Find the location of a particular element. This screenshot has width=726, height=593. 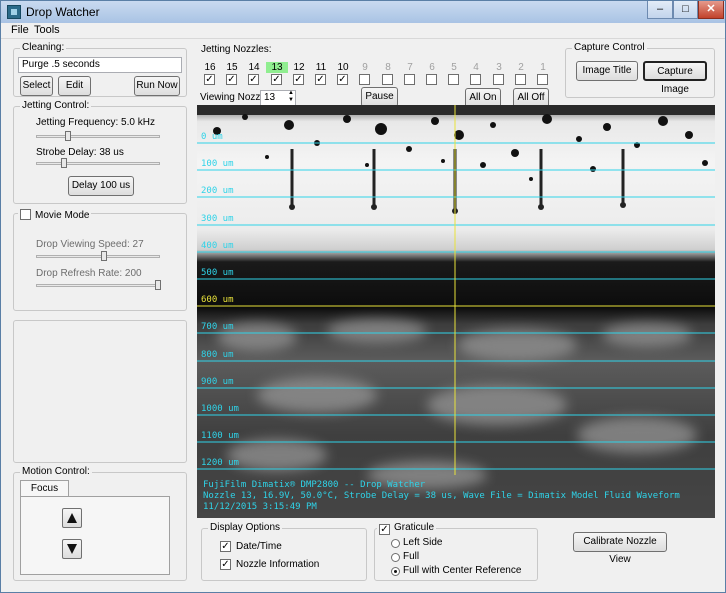

minimize-button: – is located at coordinates (660, 10).